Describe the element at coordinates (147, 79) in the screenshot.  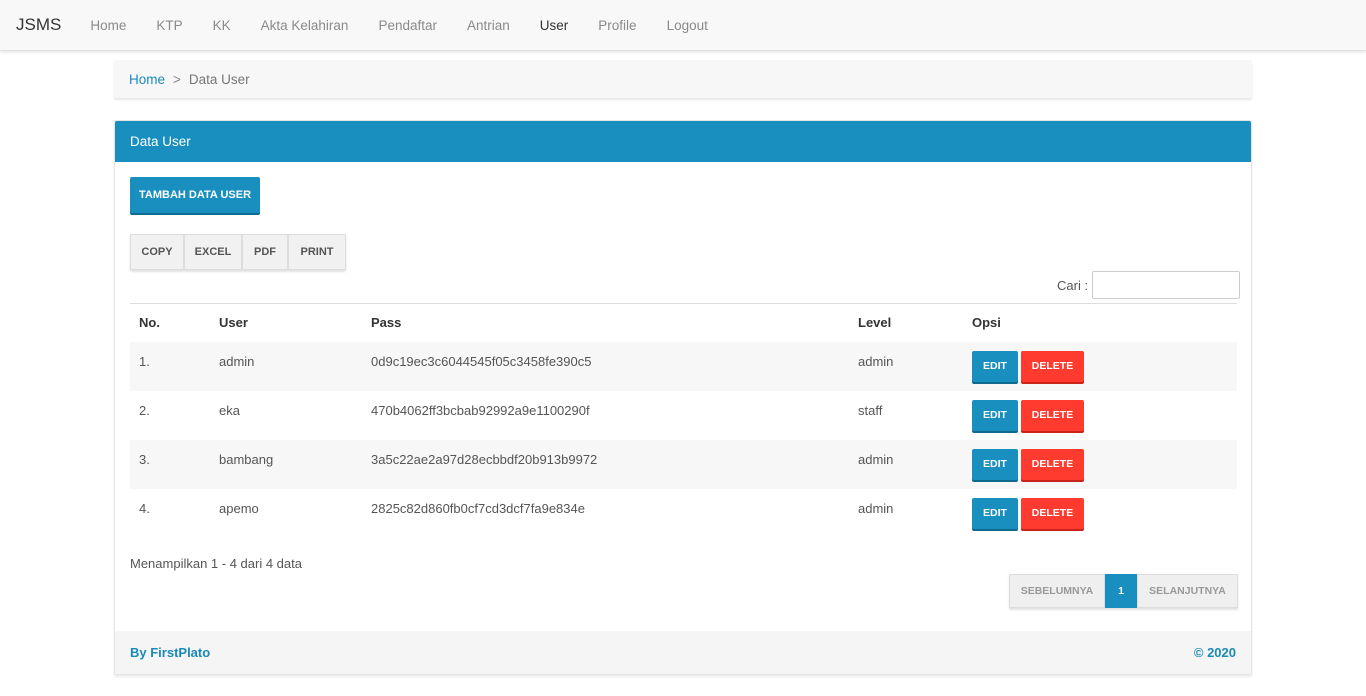
I see `breadcrumb-home-link: Home` at that location.